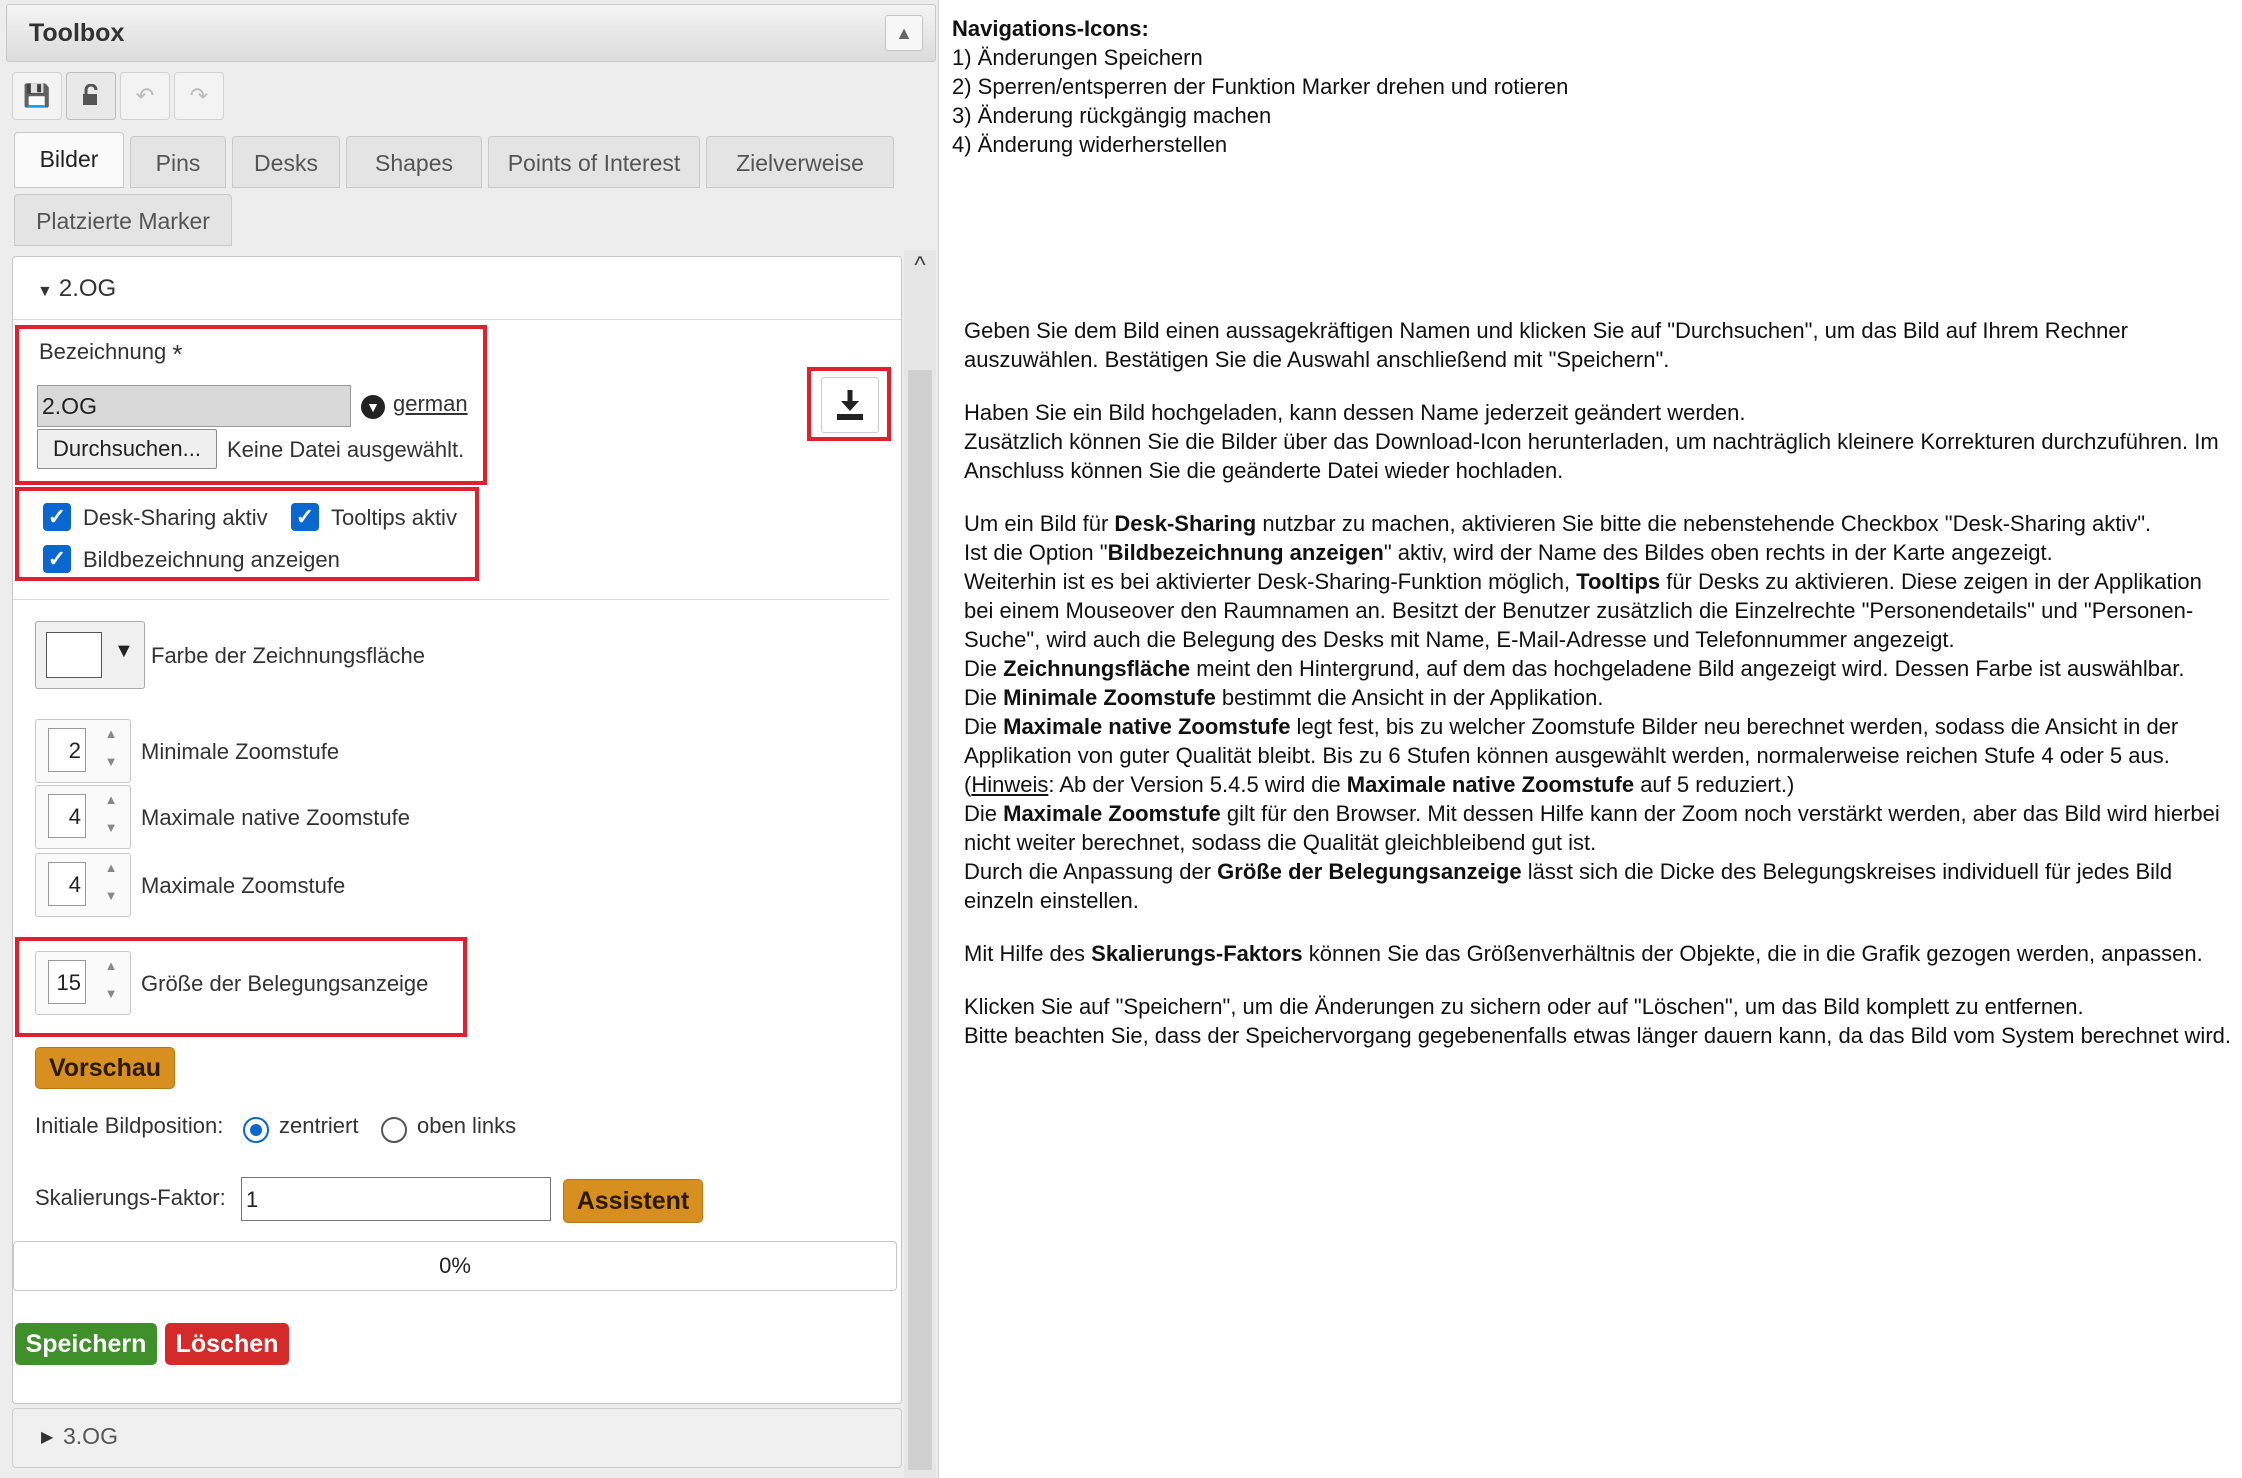 The width and height of the screenshot is (2242, 1478). Describe the element at coordinates (457, 1438) in the screenshot. I see `section-header-3og: ▶ 3.OG` at that location.